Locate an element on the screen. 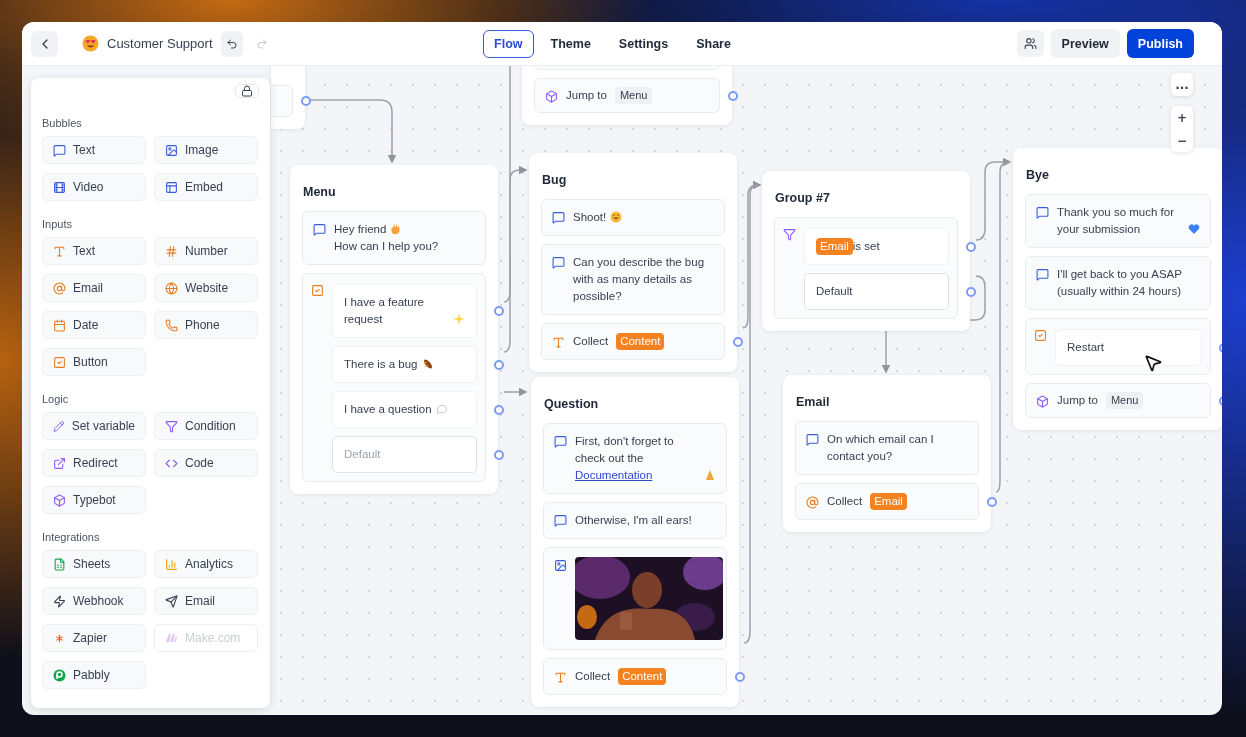 The width and height of the screenshot is (1246, 737). block-button: Pabbly is located at coordinates (94, 675).